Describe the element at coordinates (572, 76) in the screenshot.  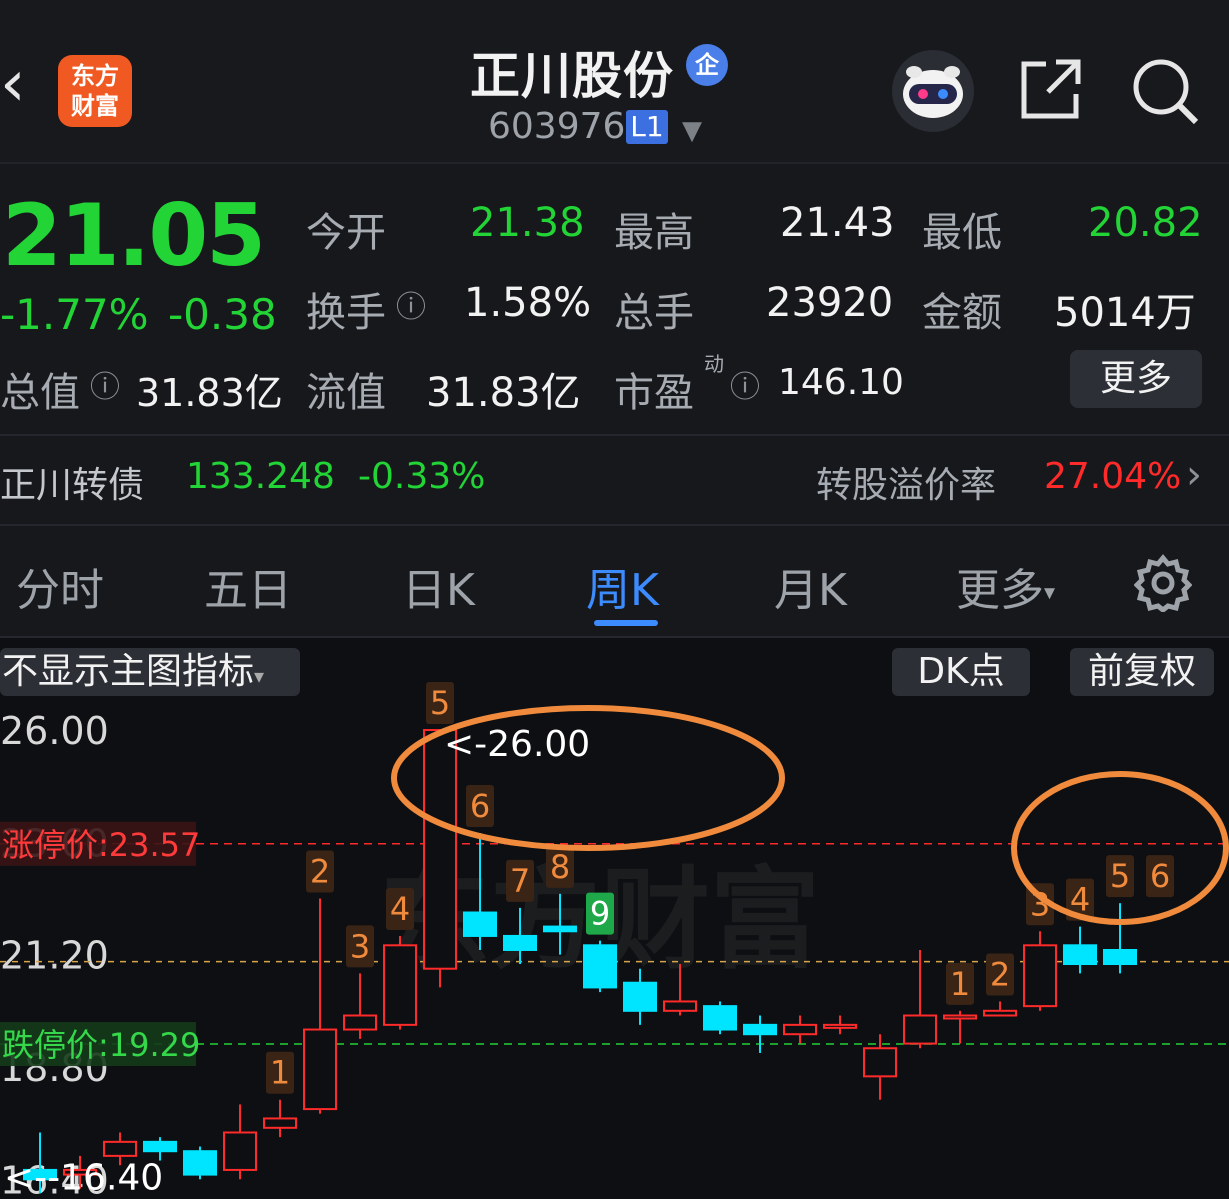
I see `stock-name: 正川股份` at that location.